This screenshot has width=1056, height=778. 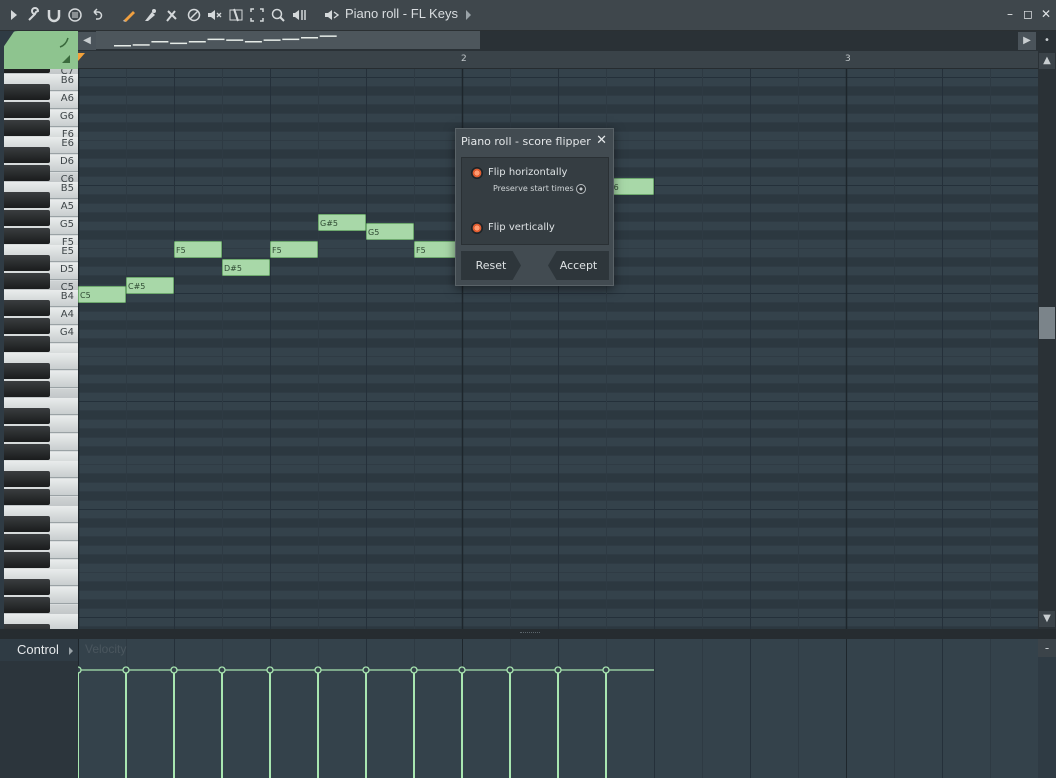 I want to click on reset-button: Reset, so click(x=491, y=265).